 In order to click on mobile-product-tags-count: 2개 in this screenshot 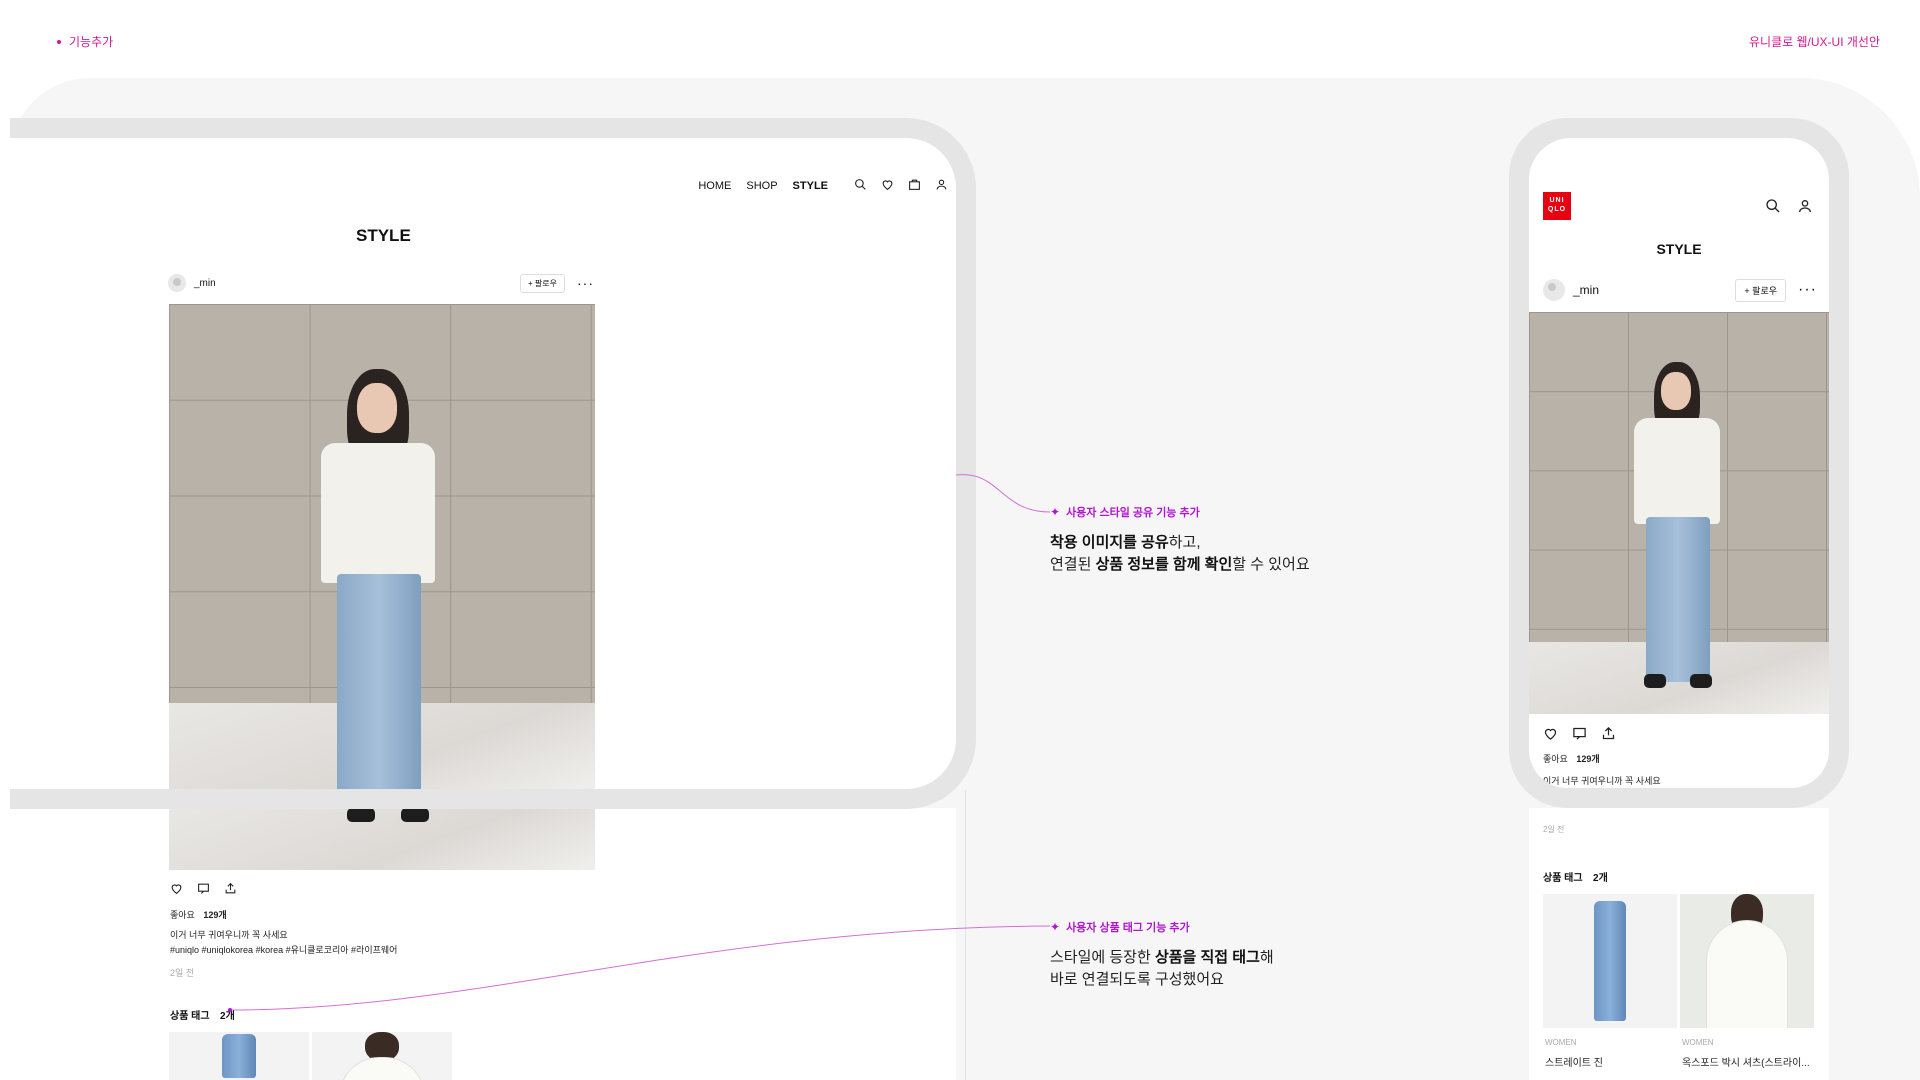, I will do `click(1600, 878)`.